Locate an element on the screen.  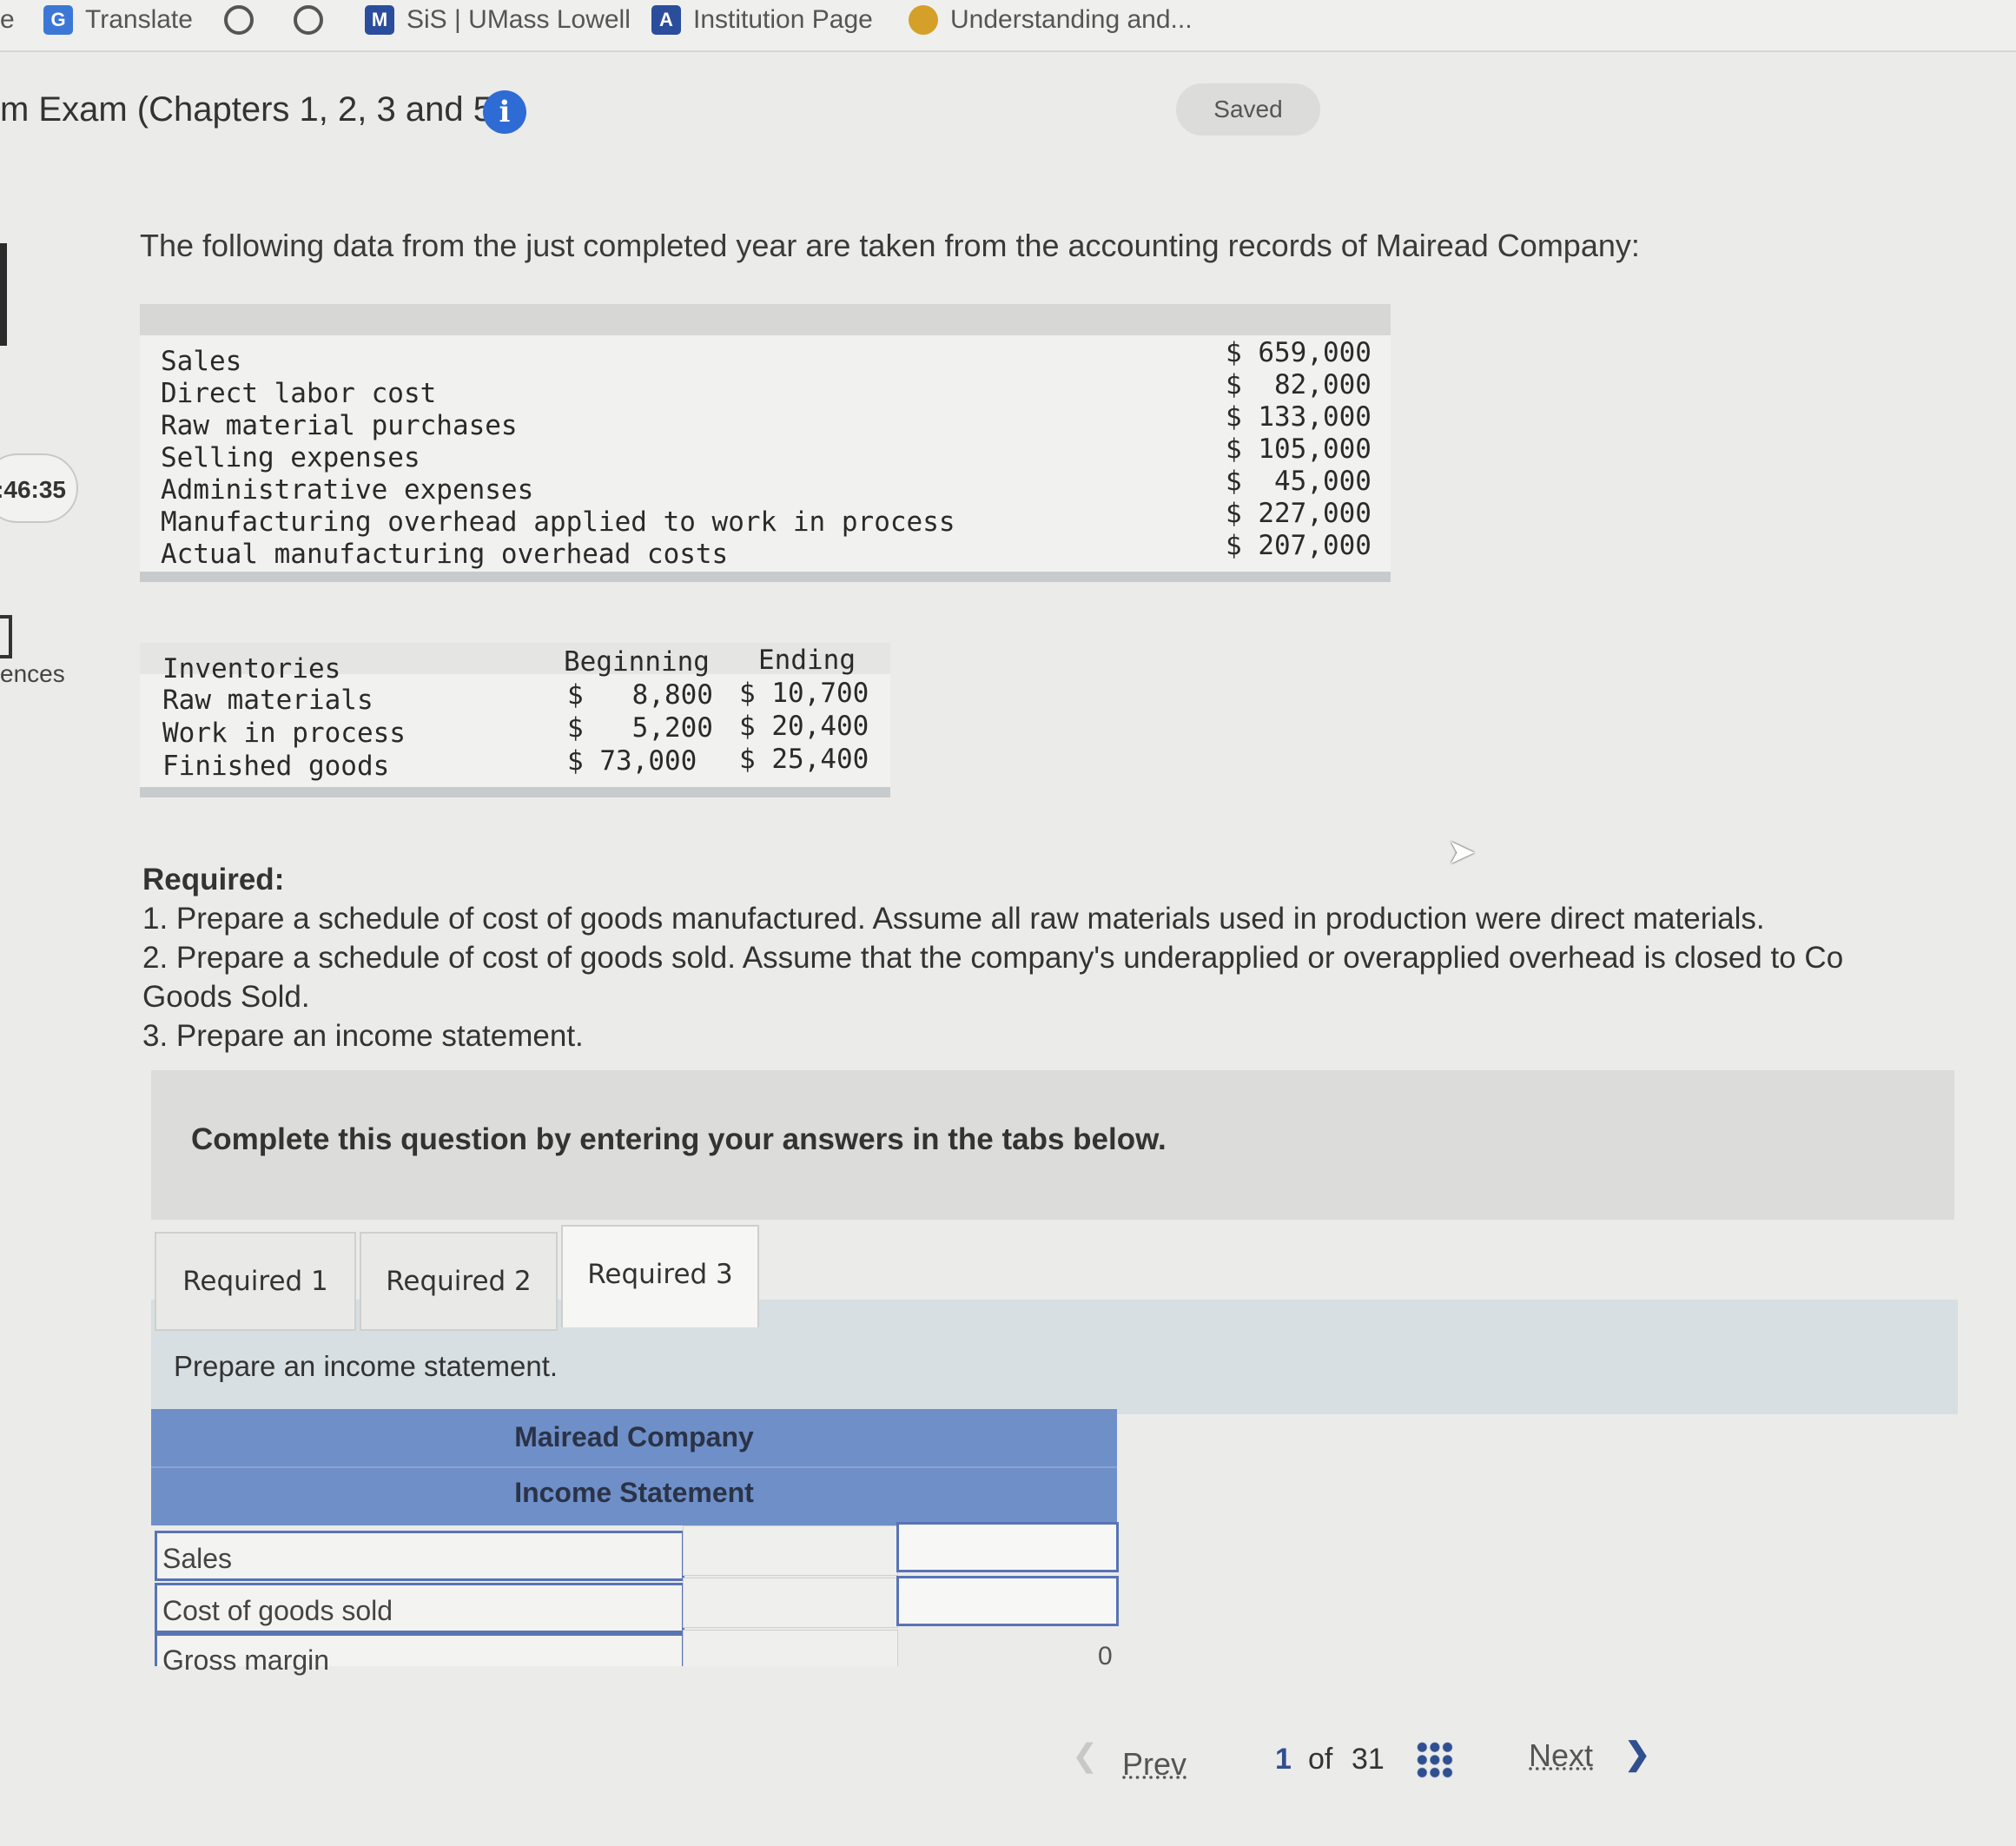
table-row-value: $ 133,000 is located at coordinates (1299, 417).